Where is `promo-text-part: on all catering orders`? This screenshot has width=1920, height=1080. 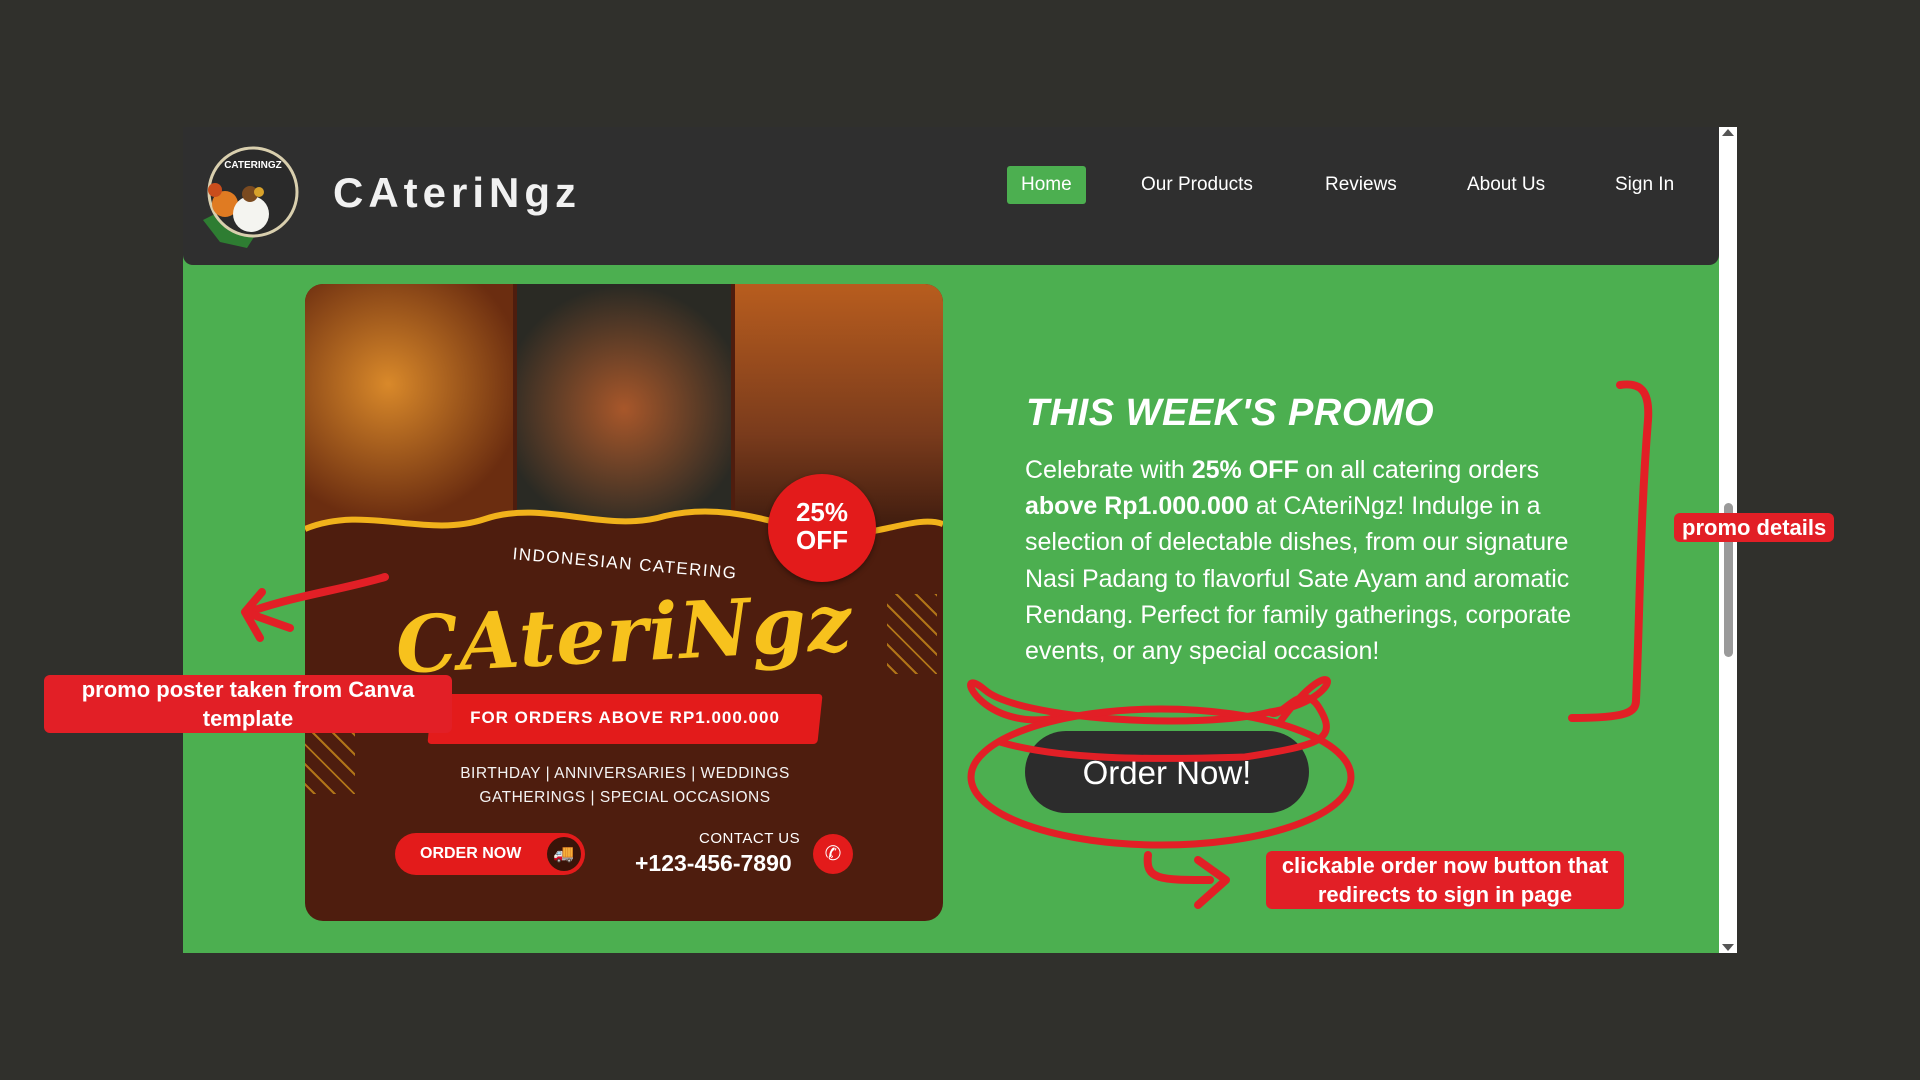
promo-text-part: on all catering orders is located at coordinates (1419, 470).